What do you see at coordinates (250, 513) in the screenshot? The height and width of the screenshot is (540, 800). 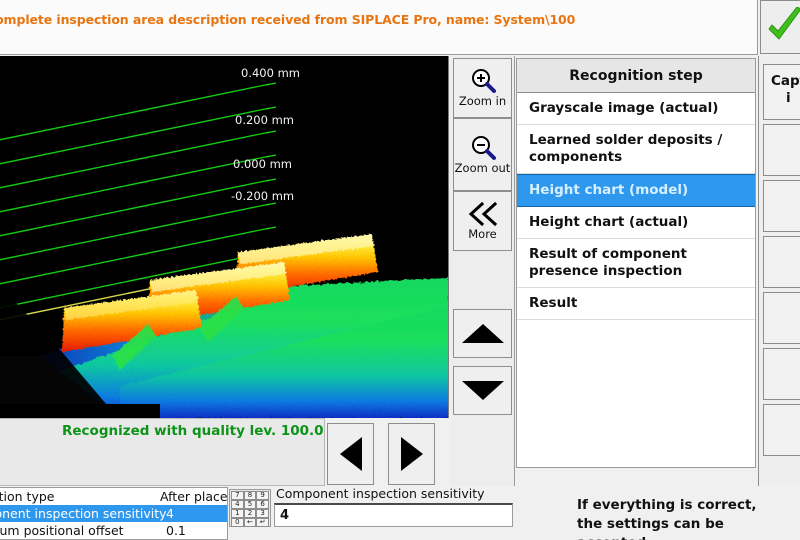 I see `keypad-key: 2` at bounding box center [250, 513].